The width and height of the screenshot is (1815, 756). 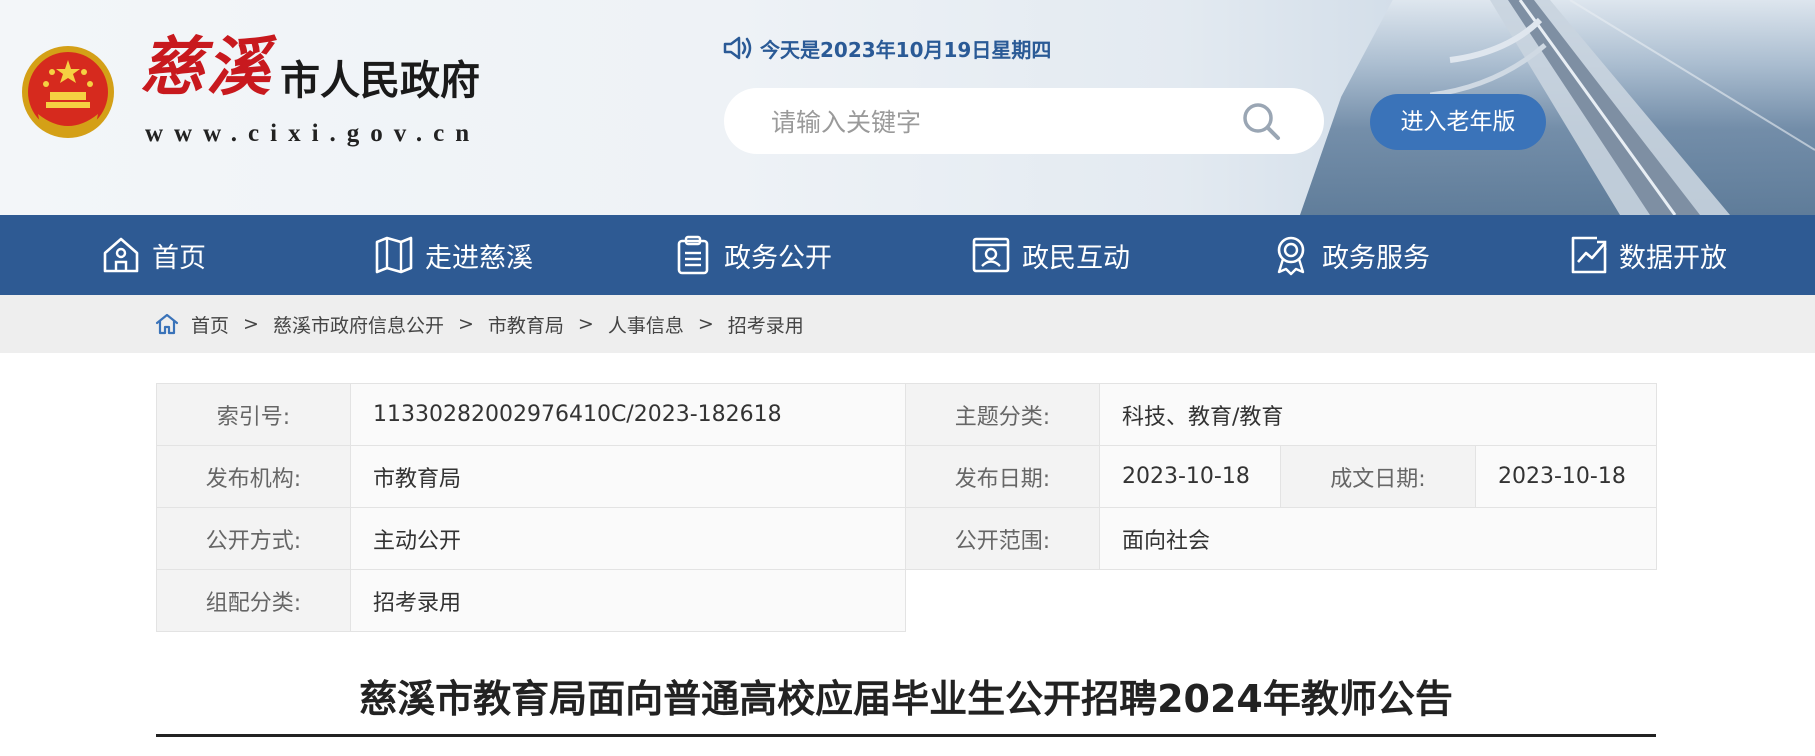 I want to click on nav-item-label: 政务公开, so click(x=778, y=258).